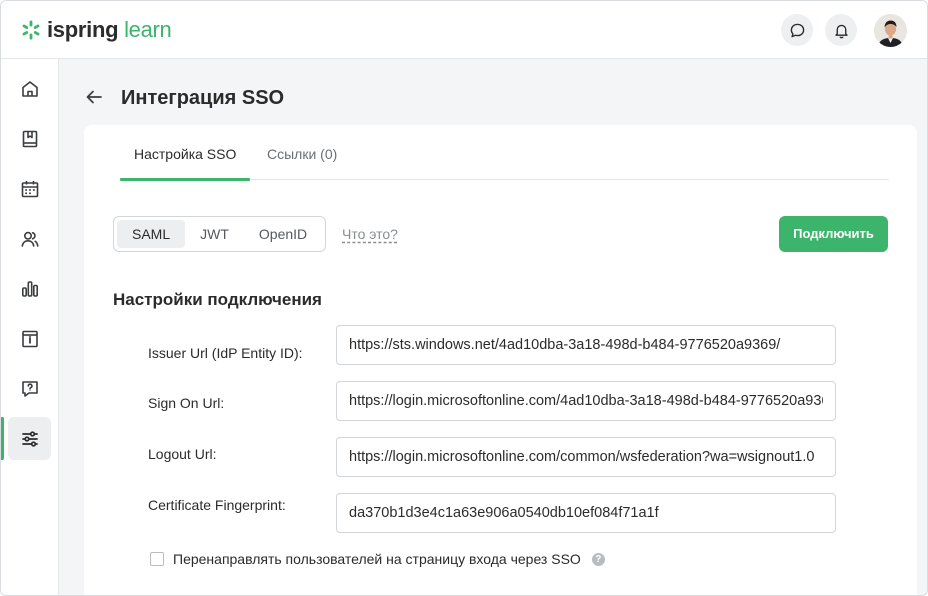 The image size is (928, 596). I want to click on chat-button, so click(797, 30).